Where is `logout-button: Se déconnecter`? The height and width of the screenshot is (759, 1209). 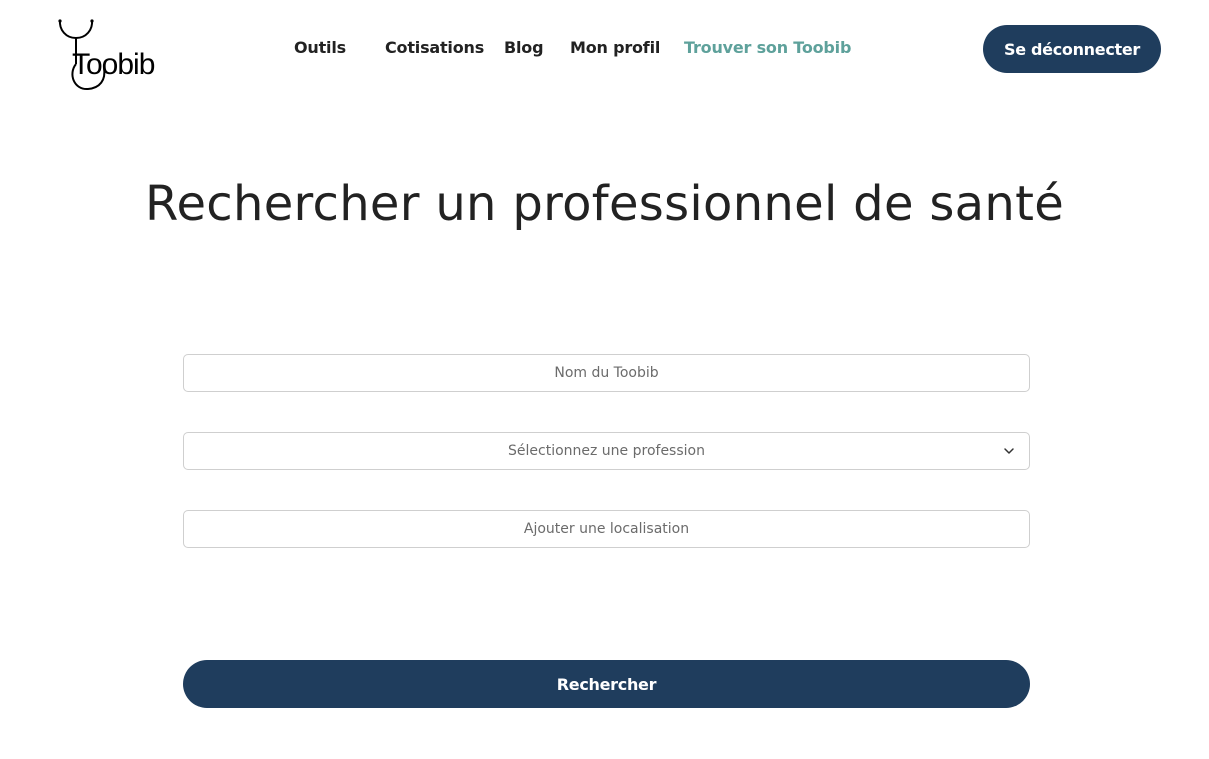
logout-button: Se déconnecter is located at coordinates (1072, 49).